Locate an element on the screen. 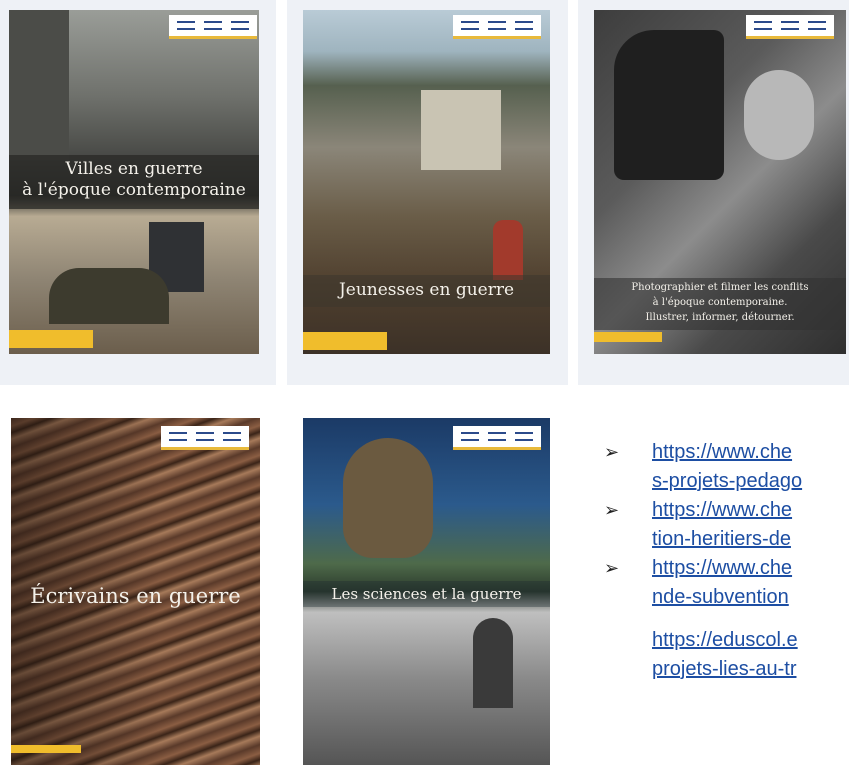 The image size is (849, 765). link-eduscol: https://eduscol.e projets-lies-au-tr is located at coordinates (725, 654).